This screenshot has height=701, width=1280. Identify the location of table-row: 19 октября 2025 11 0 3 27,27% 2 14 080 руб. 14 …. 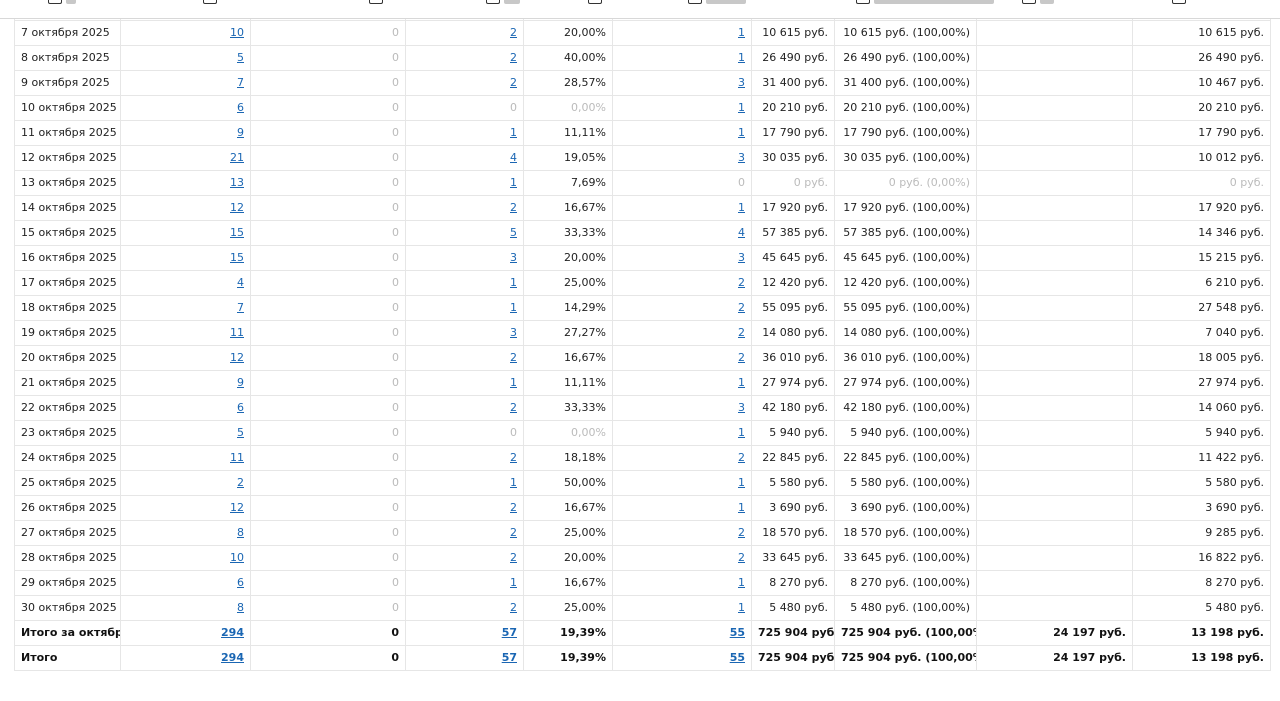
(642, 333).